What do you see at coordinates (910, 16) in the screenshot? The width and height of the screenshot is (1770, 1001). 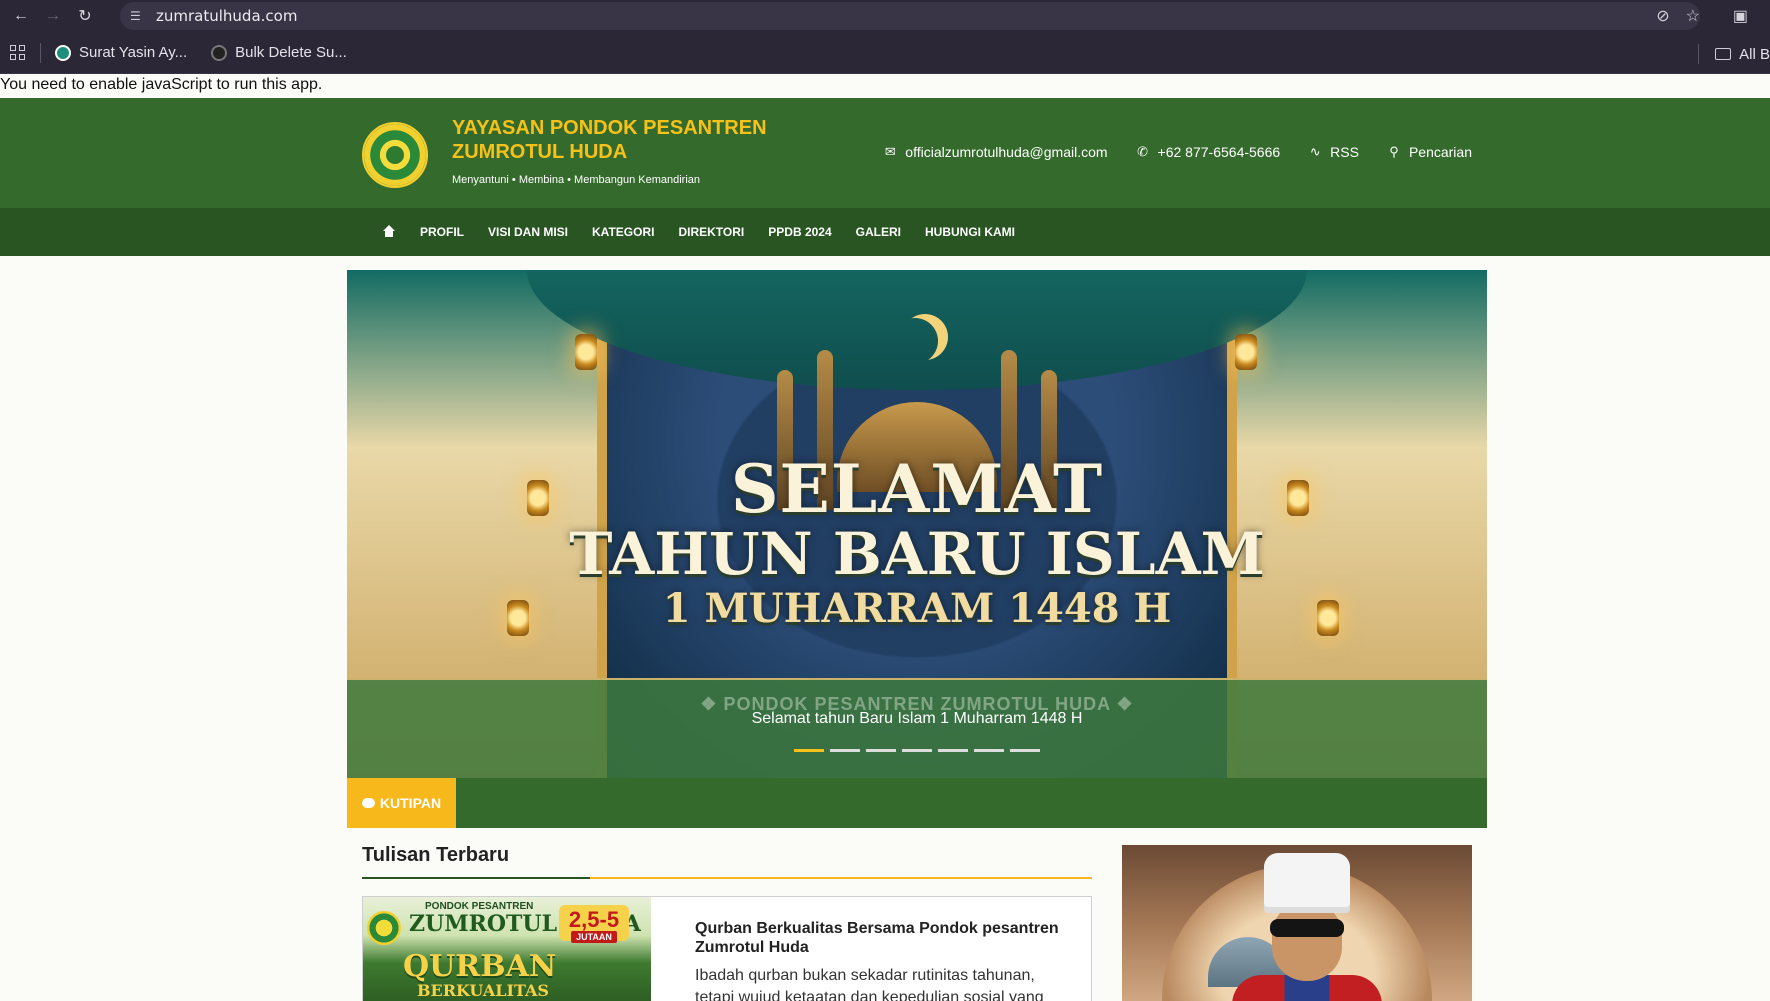 I see `address-bar: ☰ zumratulhuda.com` at bounding box center [910, 16].